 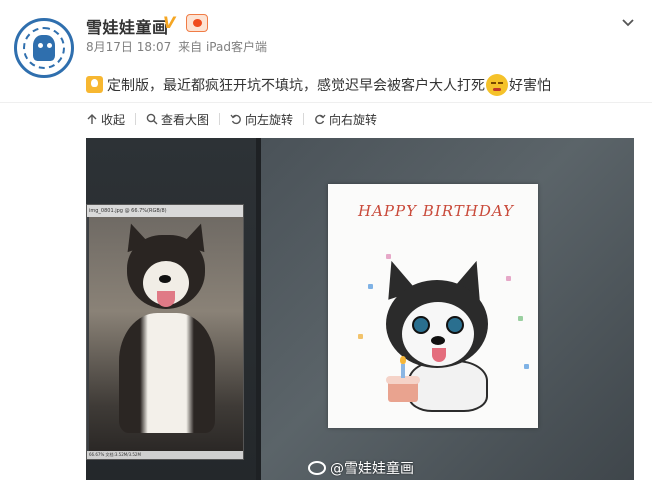 What do you see at coordinates (439, 355) in the screenshot?
I see `cartoon-dog-tongue` at bounding box center [439, 355].